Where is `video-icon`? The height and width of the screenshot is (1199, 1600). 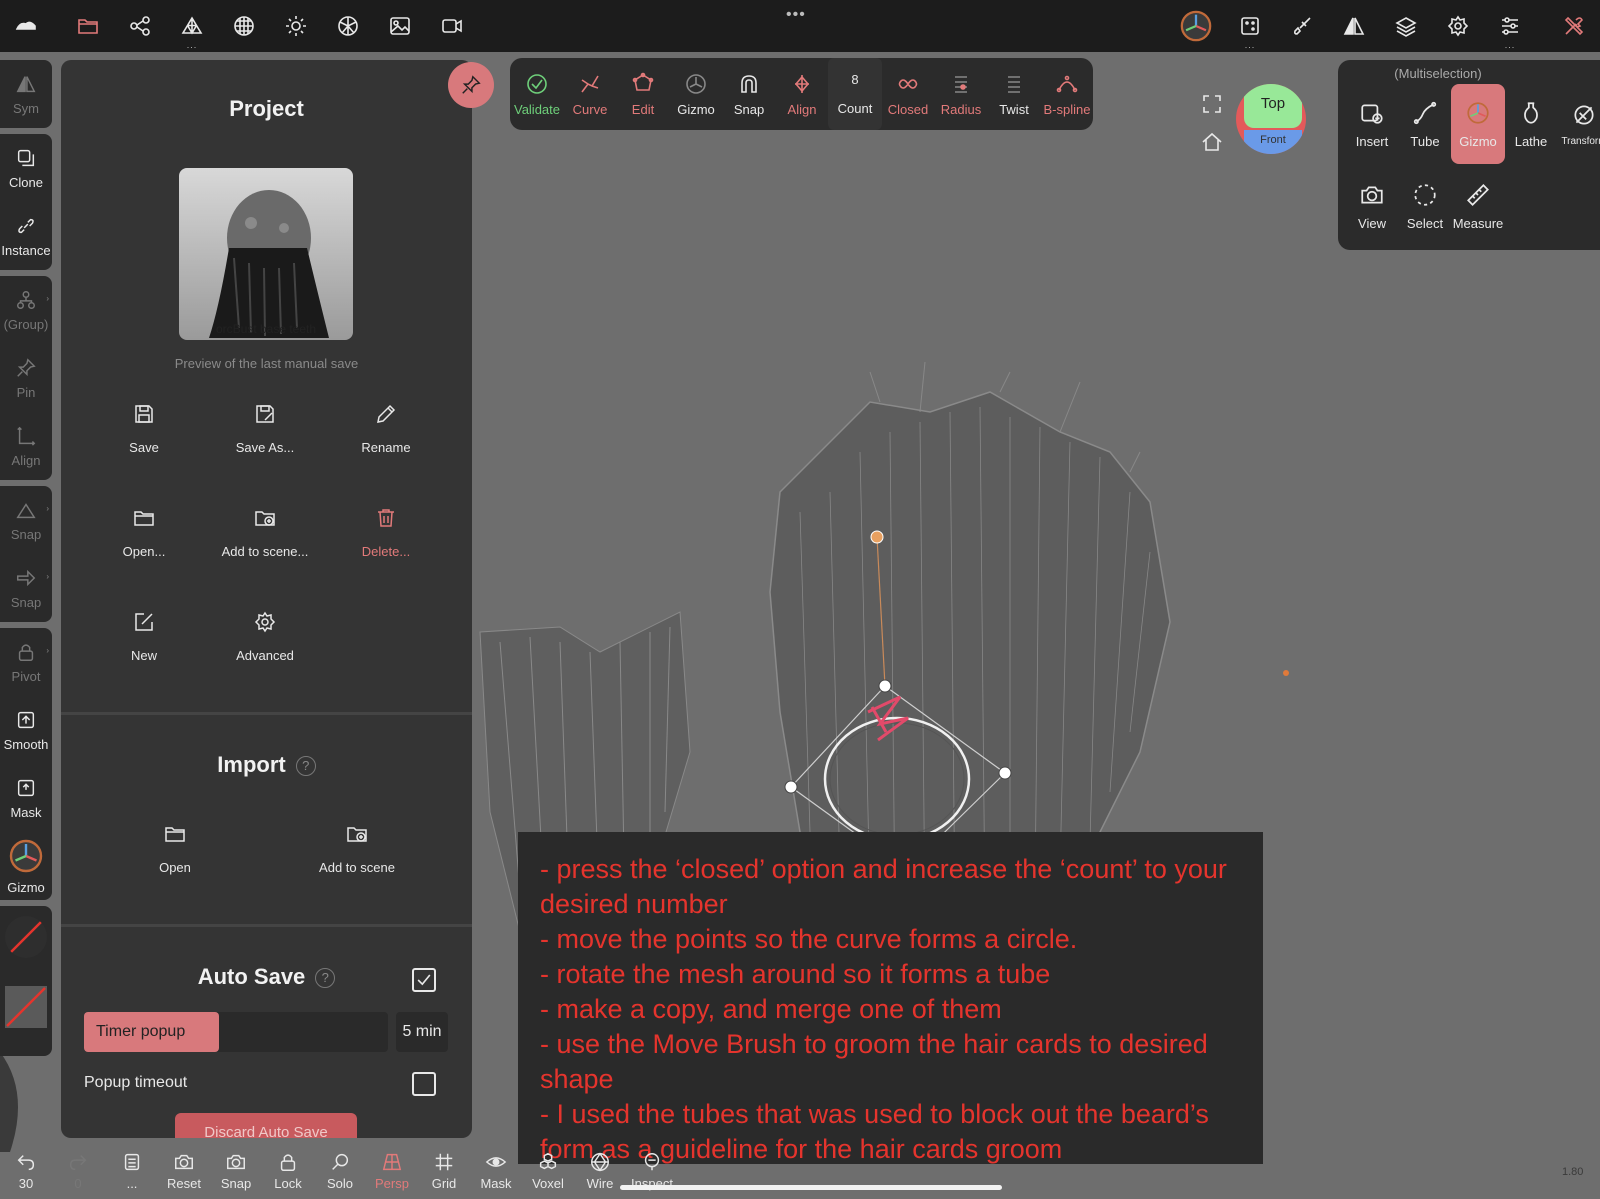
video-icon is located at coordinates (452, 26).